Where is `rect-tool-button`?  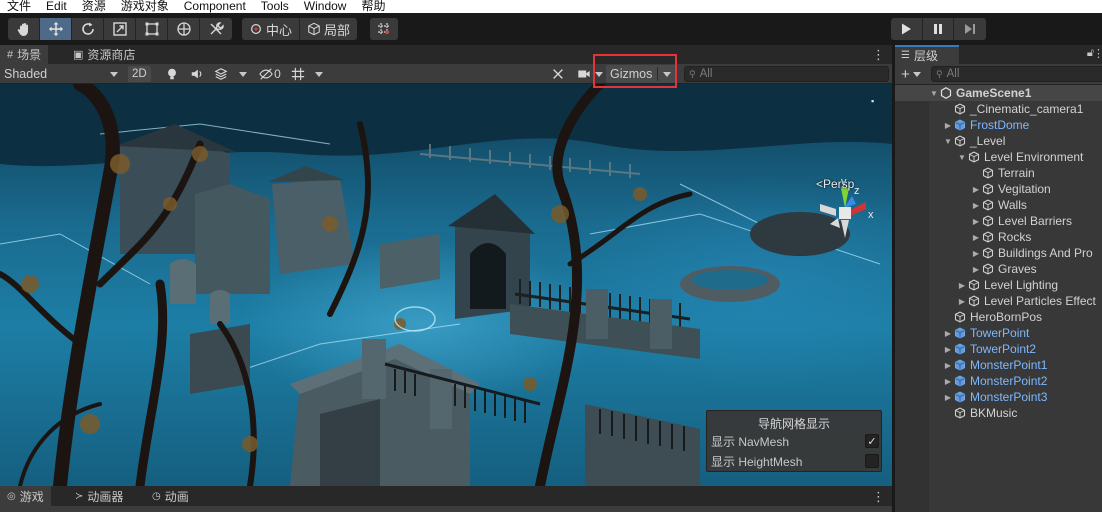 rect-tool-button is located at coordinates (152, 29).